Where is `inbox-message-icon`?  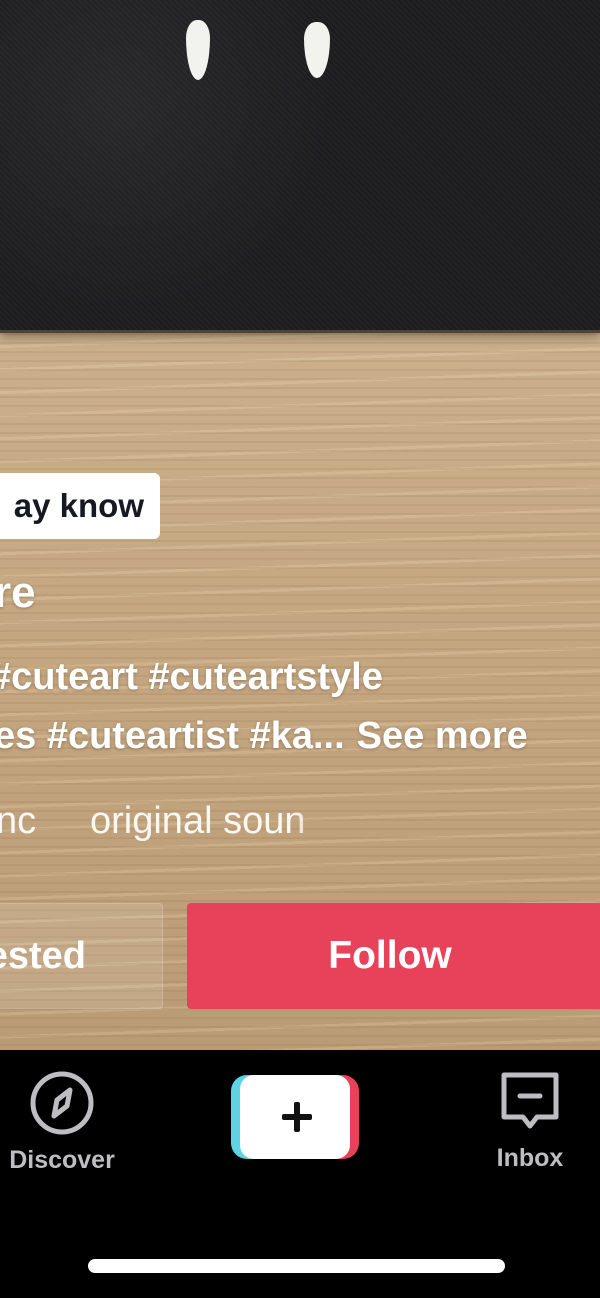
inbox-message-icon is located at coordinates (530, 1102).